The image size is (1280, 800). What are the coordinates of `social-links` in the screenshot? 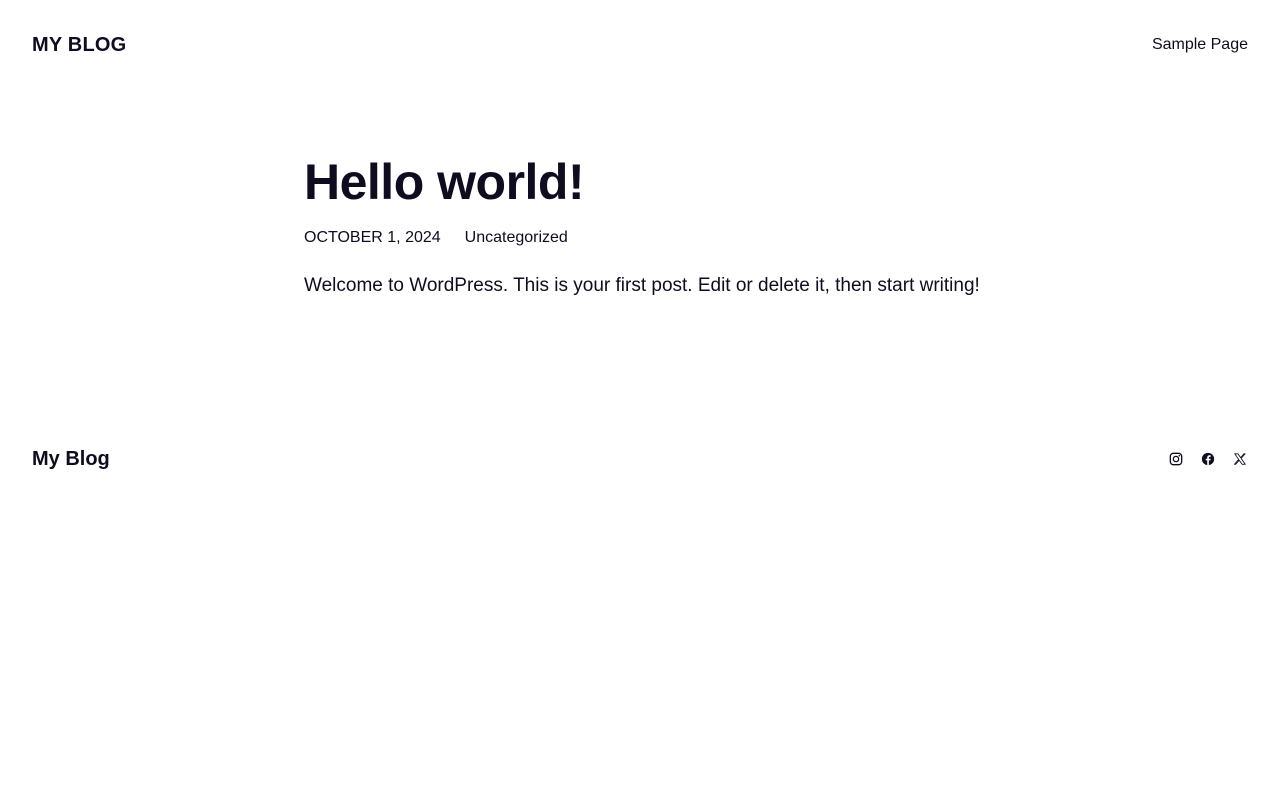 It's located at (1208, 459).